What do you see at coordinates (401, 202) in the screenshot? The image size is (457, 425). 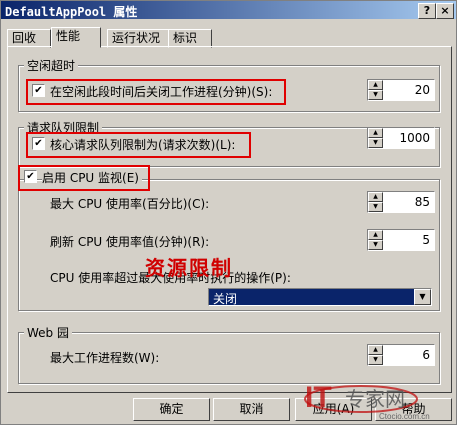 I see `max-cpu-spinner: ▲ ▼ 85` at bounding box center [401, 202].